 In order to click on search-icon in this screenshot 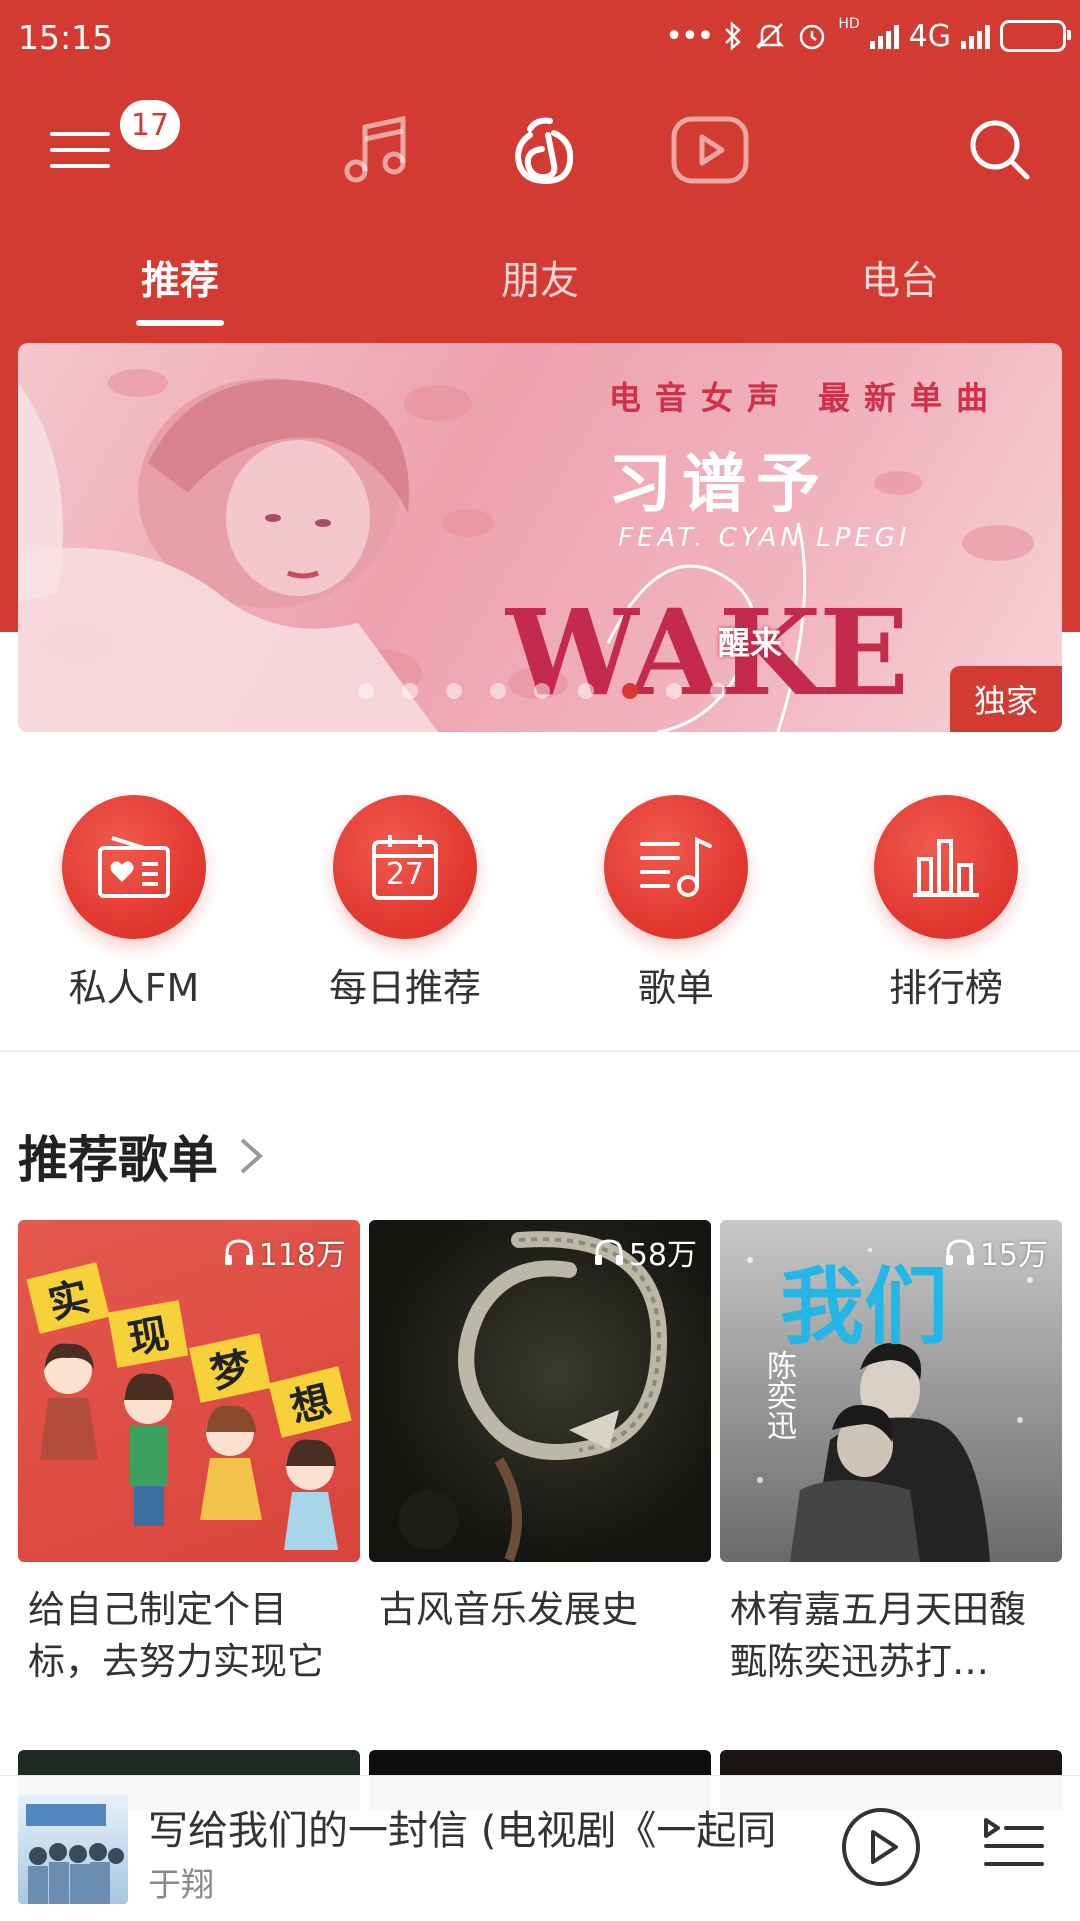, I will do `click(1000, 150)`.